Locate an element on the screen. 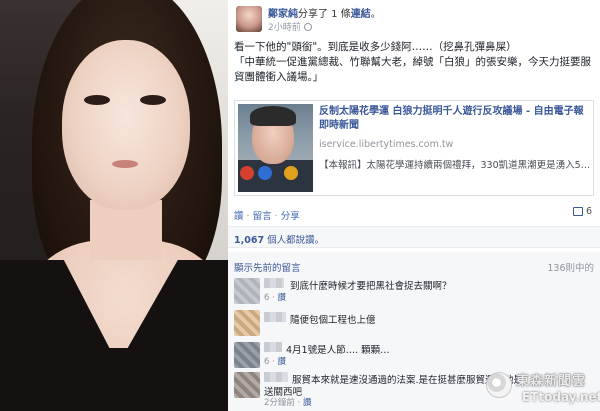 The image size is (600, 411). author-avatar is located at coordinates (249, 19).